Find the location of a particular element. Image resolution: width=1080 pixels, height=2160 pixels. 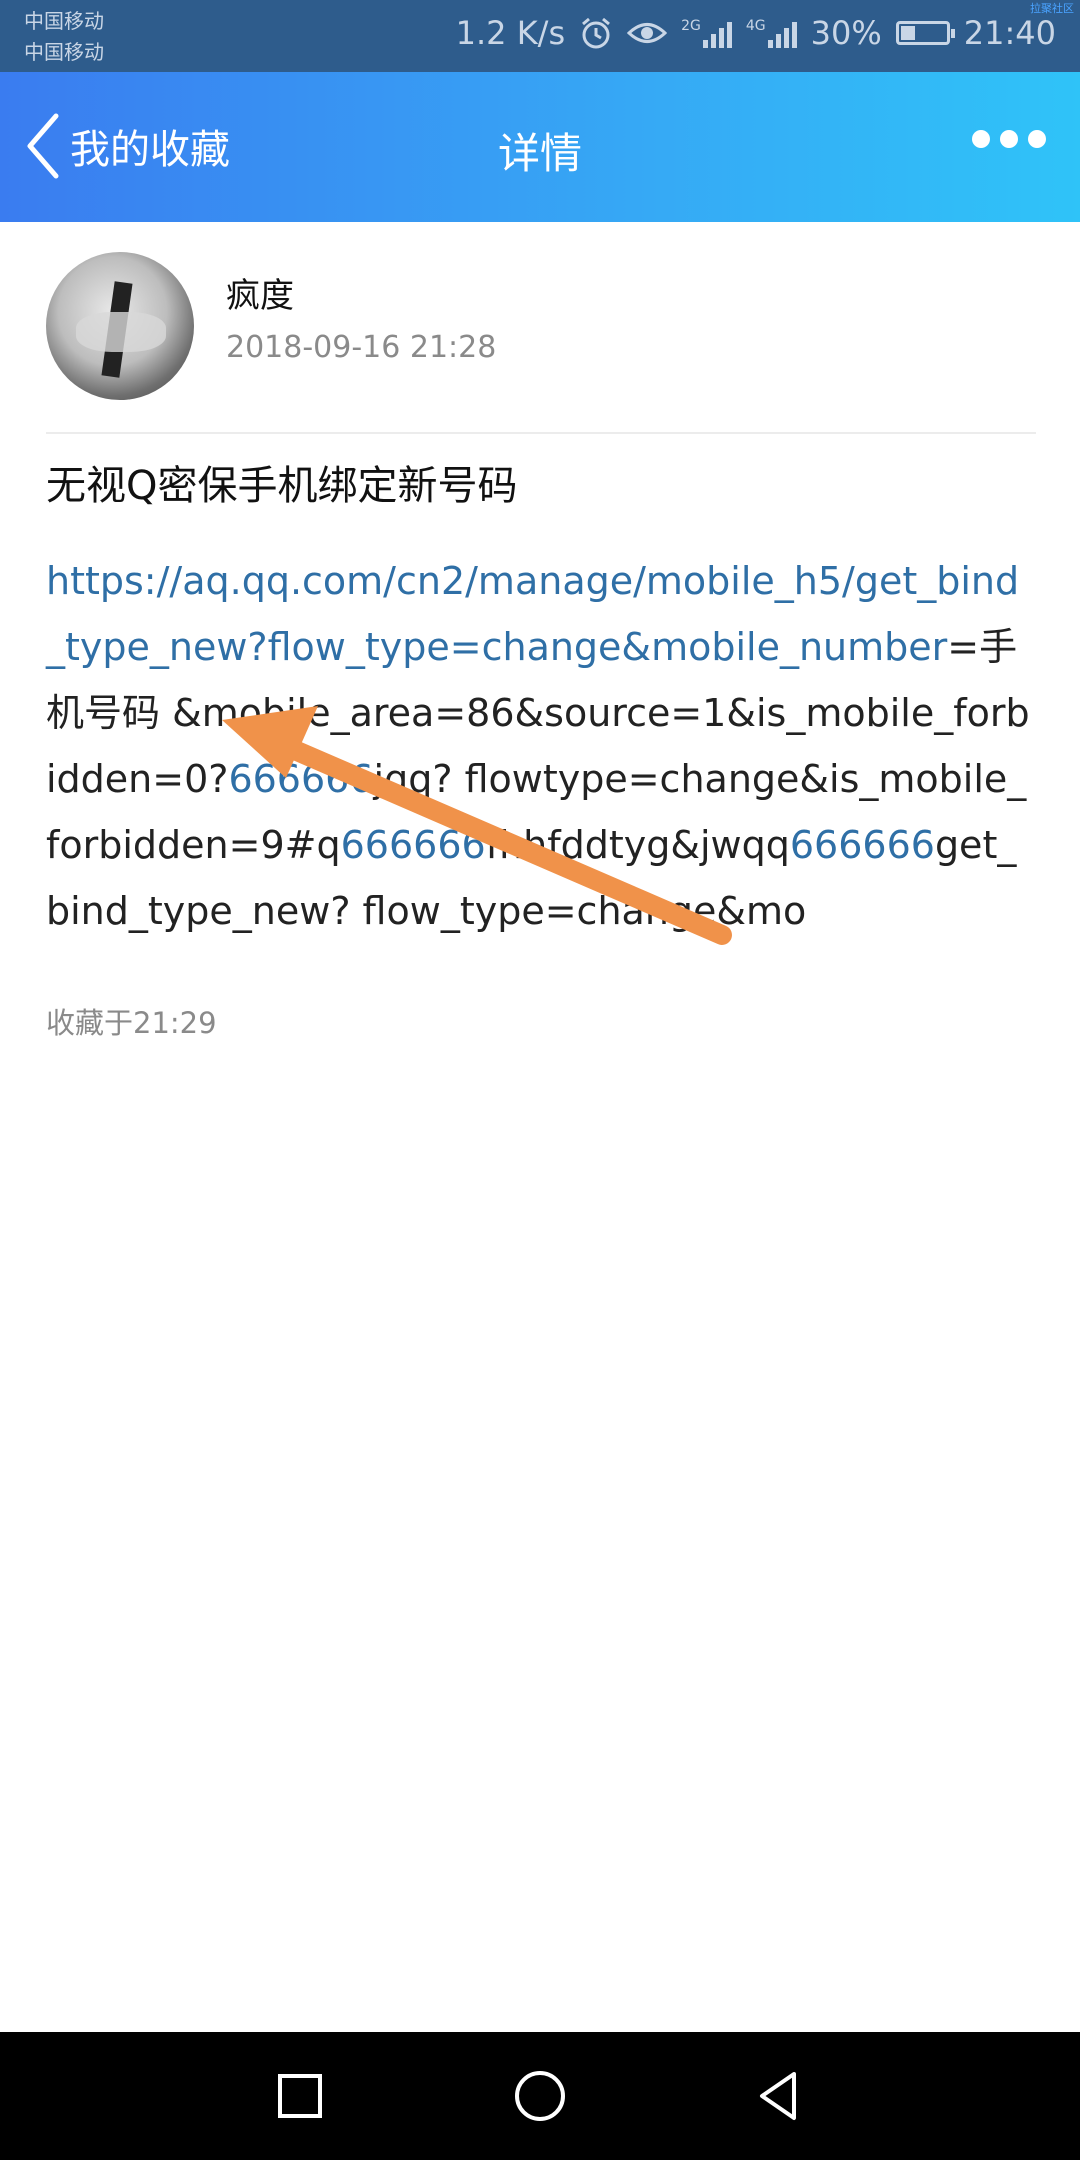

nav-back-button is located at coordinates (780, 2096).